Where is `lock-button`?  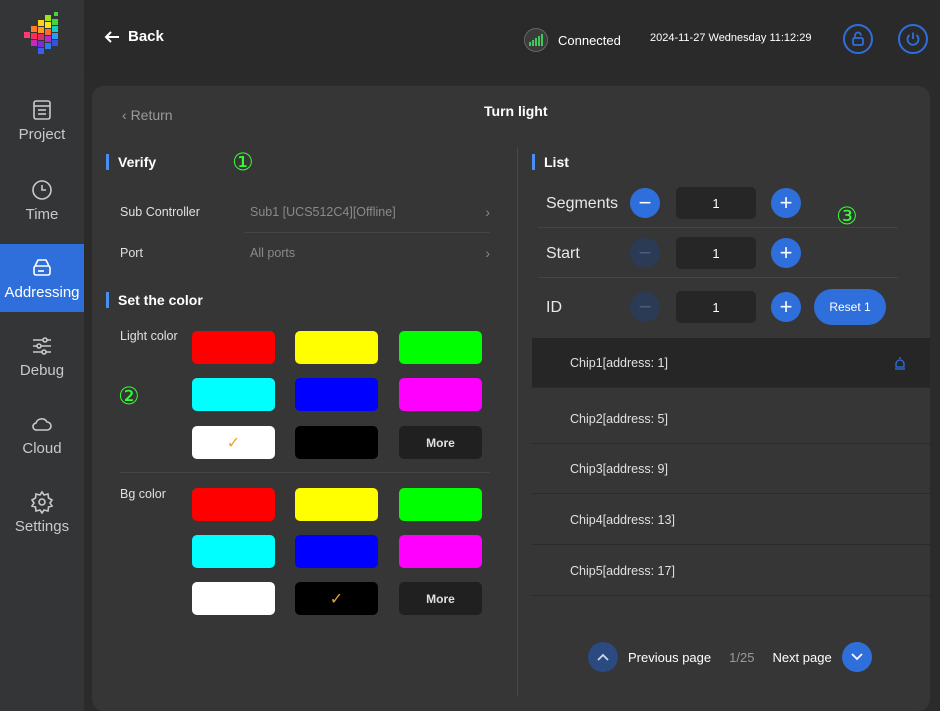 lock-button is located at coordinates (858, 39).